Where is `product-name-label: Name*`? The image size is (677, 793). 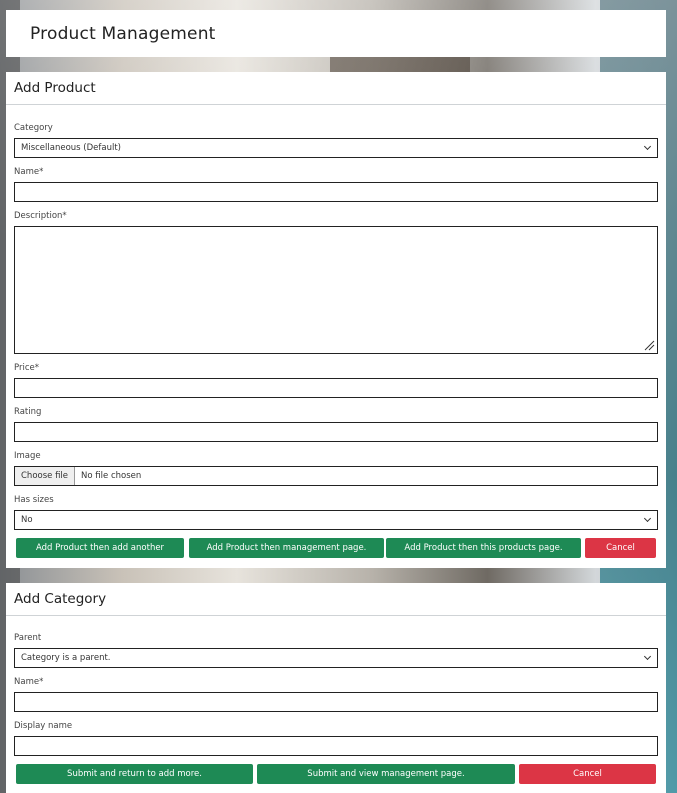
product-name-label: Name* is located at coordinates (29, 172).